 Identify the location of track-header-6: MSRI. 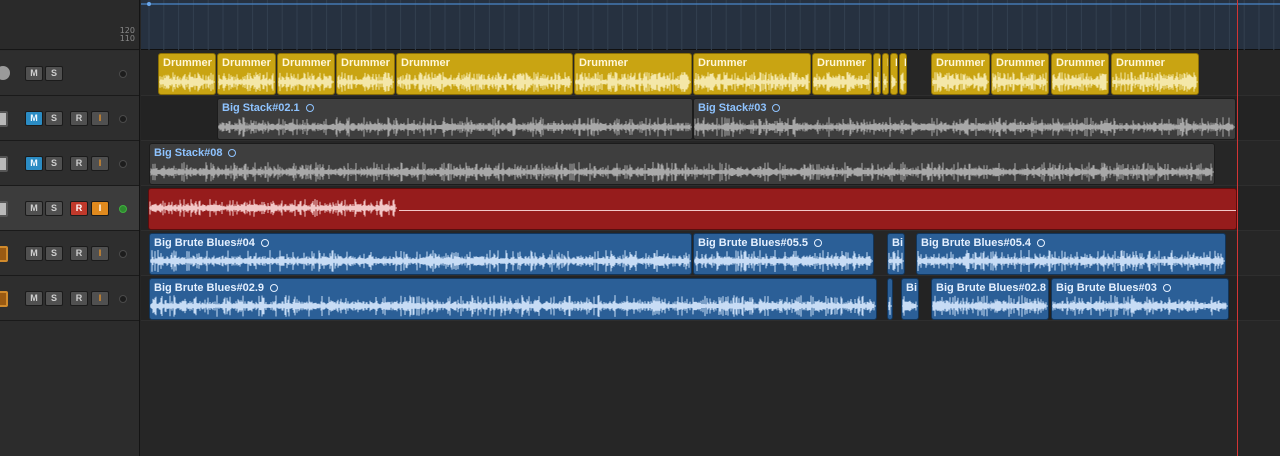
(69, 298).